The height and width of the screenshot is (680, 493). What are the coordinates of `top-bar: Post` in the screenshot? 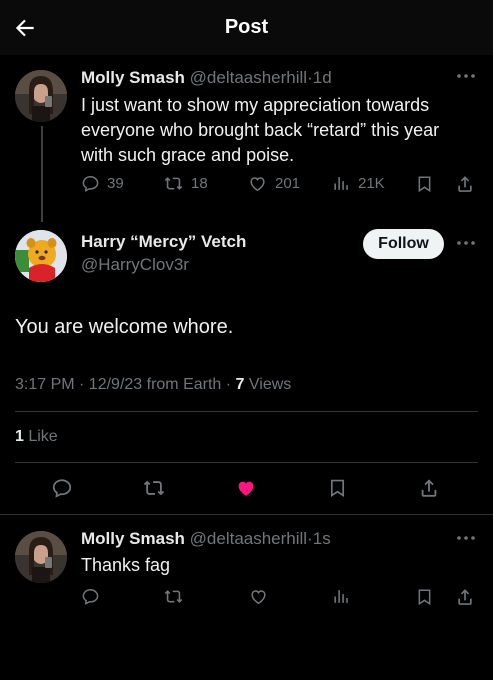 It's located at (246, 27).